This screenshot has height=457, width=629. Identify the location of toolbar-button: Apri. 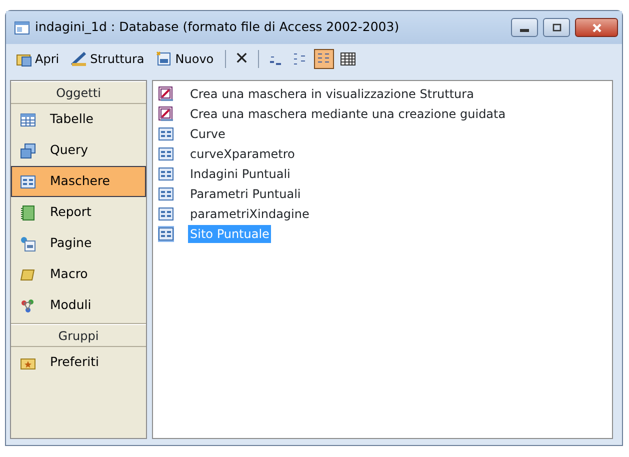
(38, 59).